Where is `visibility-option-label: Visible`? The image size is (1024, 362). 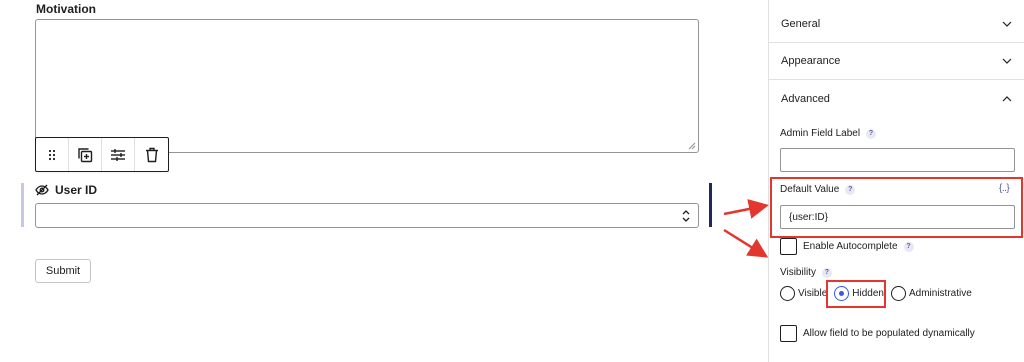 visibility-option-label: Visible is located at coordinates (813, 293).